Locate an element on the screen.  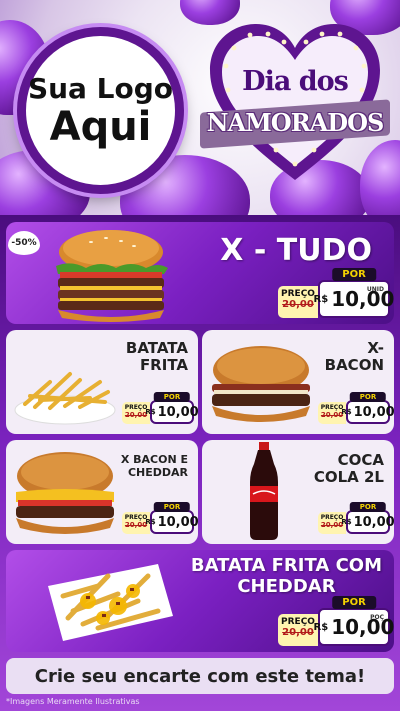
menu-item-name: X- BACON is located at coordinates (354, 357).